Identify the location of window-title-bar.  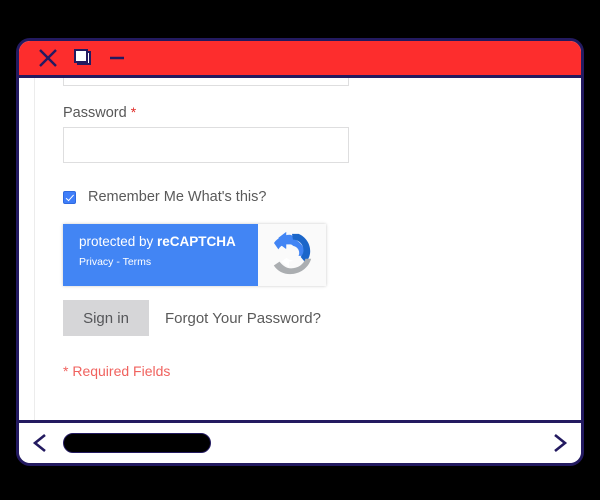
(300, 59).